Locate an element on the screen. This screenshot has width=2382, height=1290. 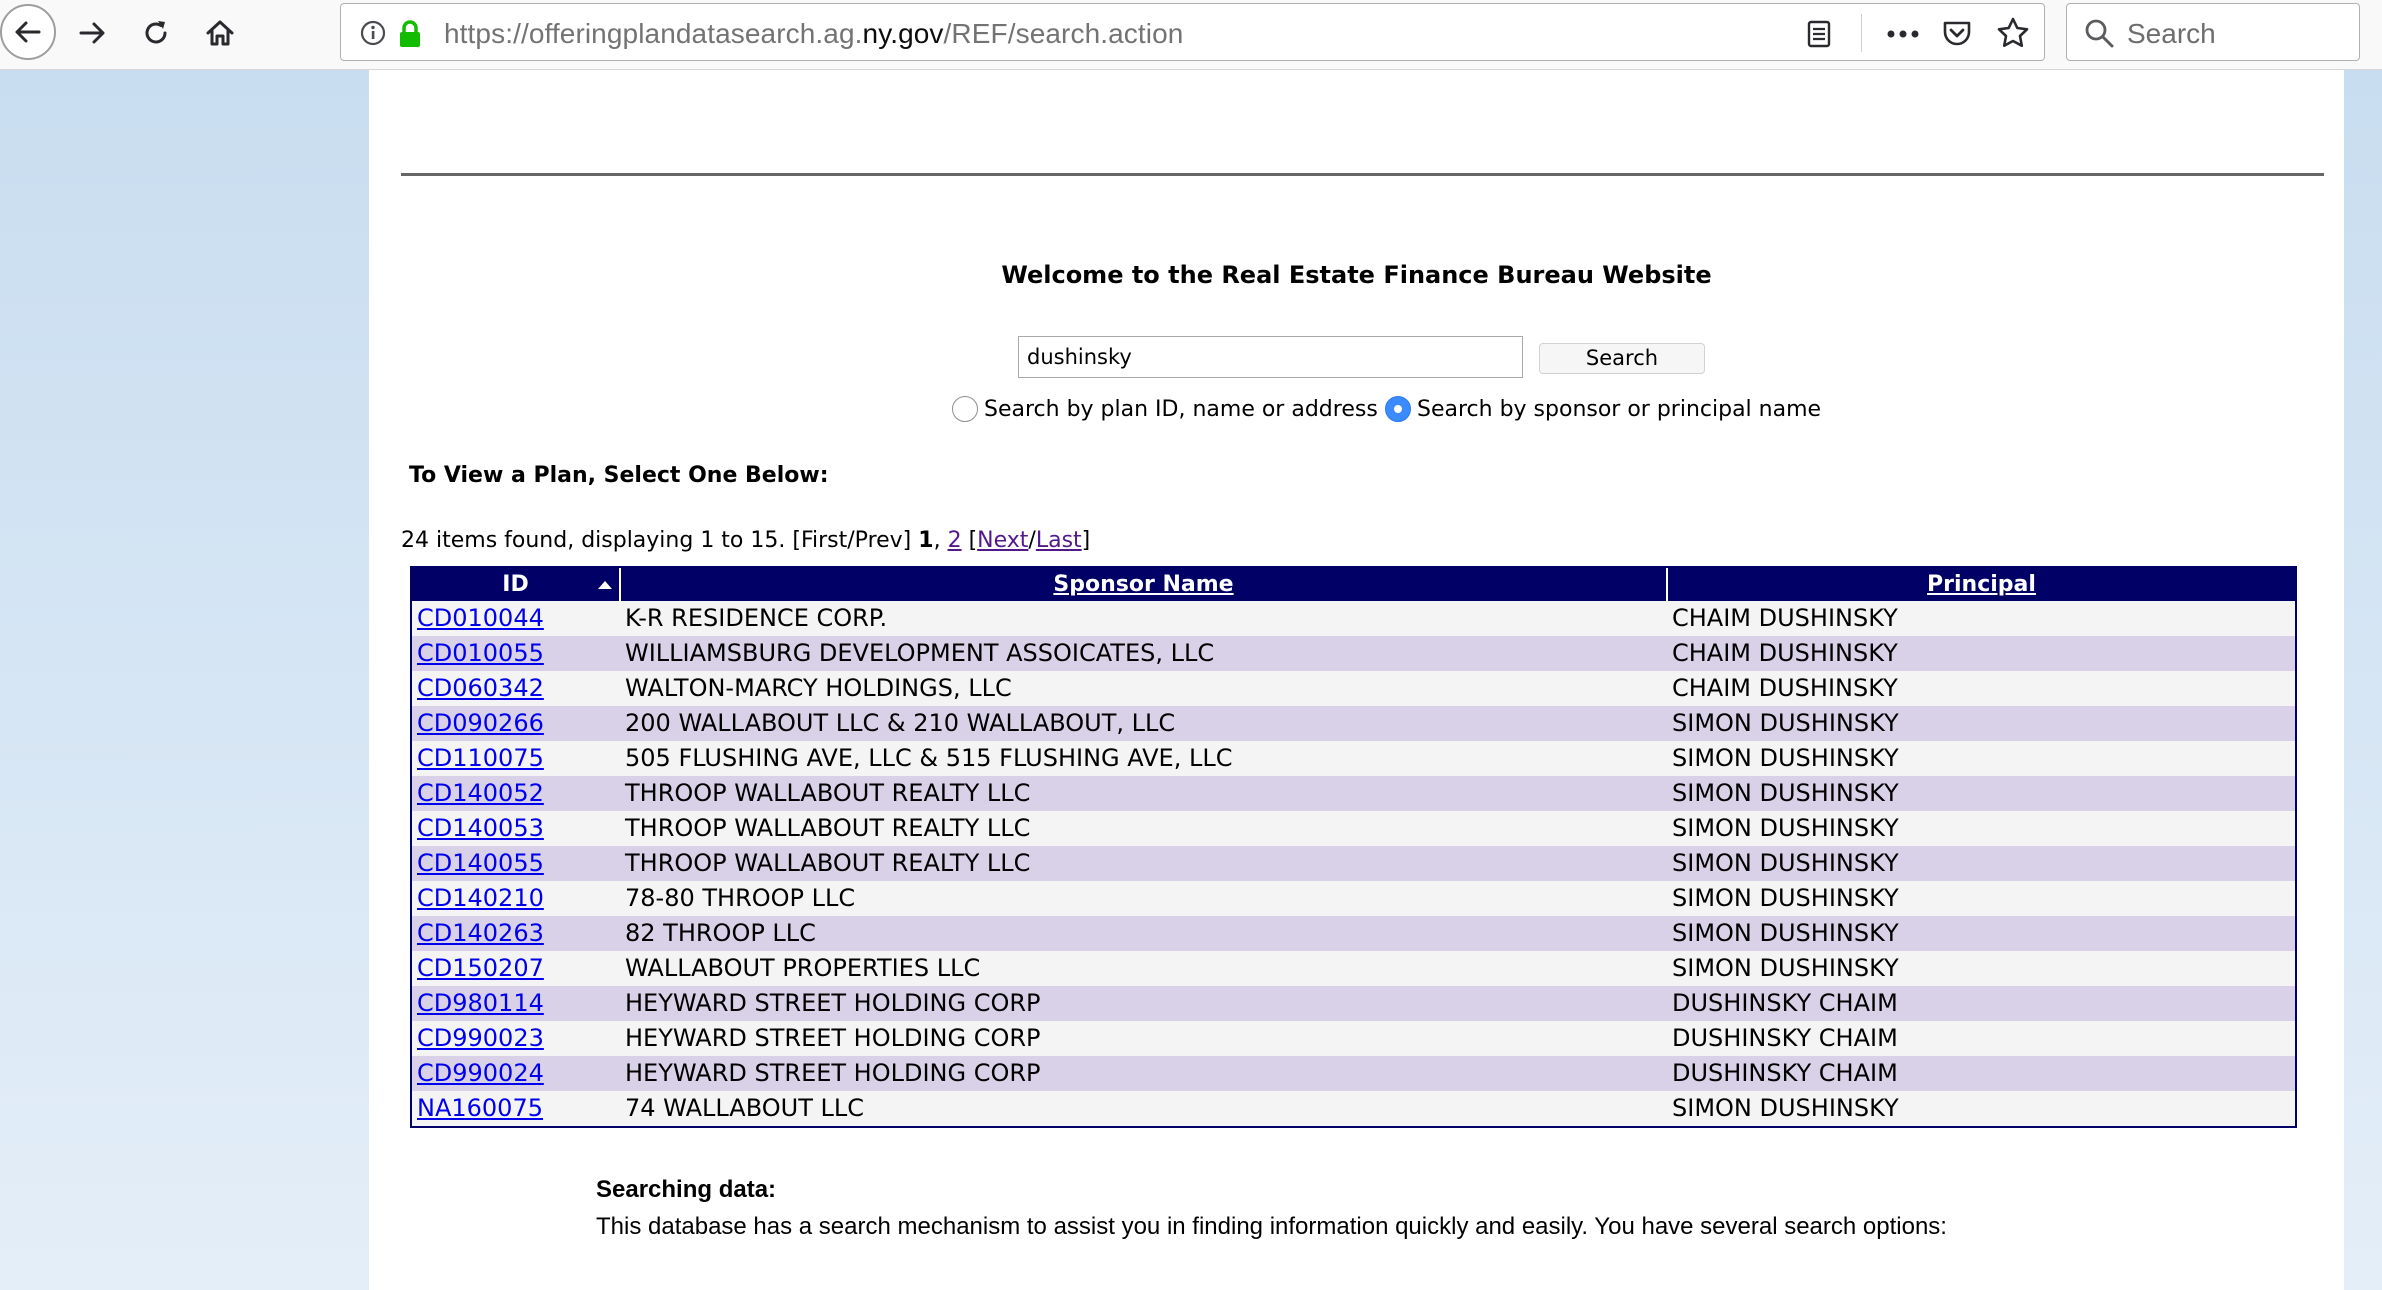
cell-sponsor-name: K-R RESIDENCE CORP. is located at coordinates (756, 618).